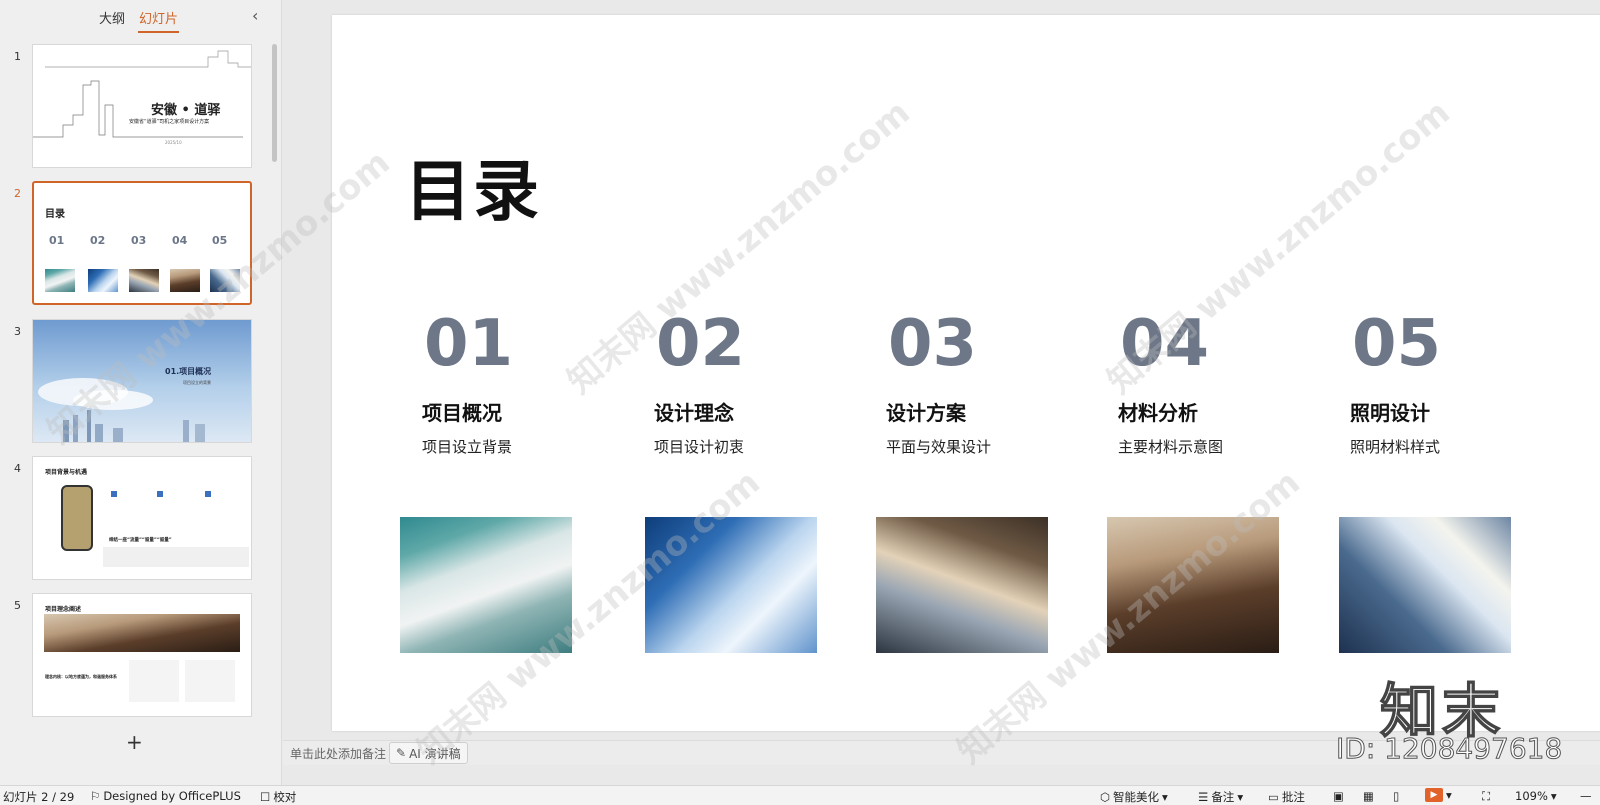  I want to click on banner-box, so click(176, 557).